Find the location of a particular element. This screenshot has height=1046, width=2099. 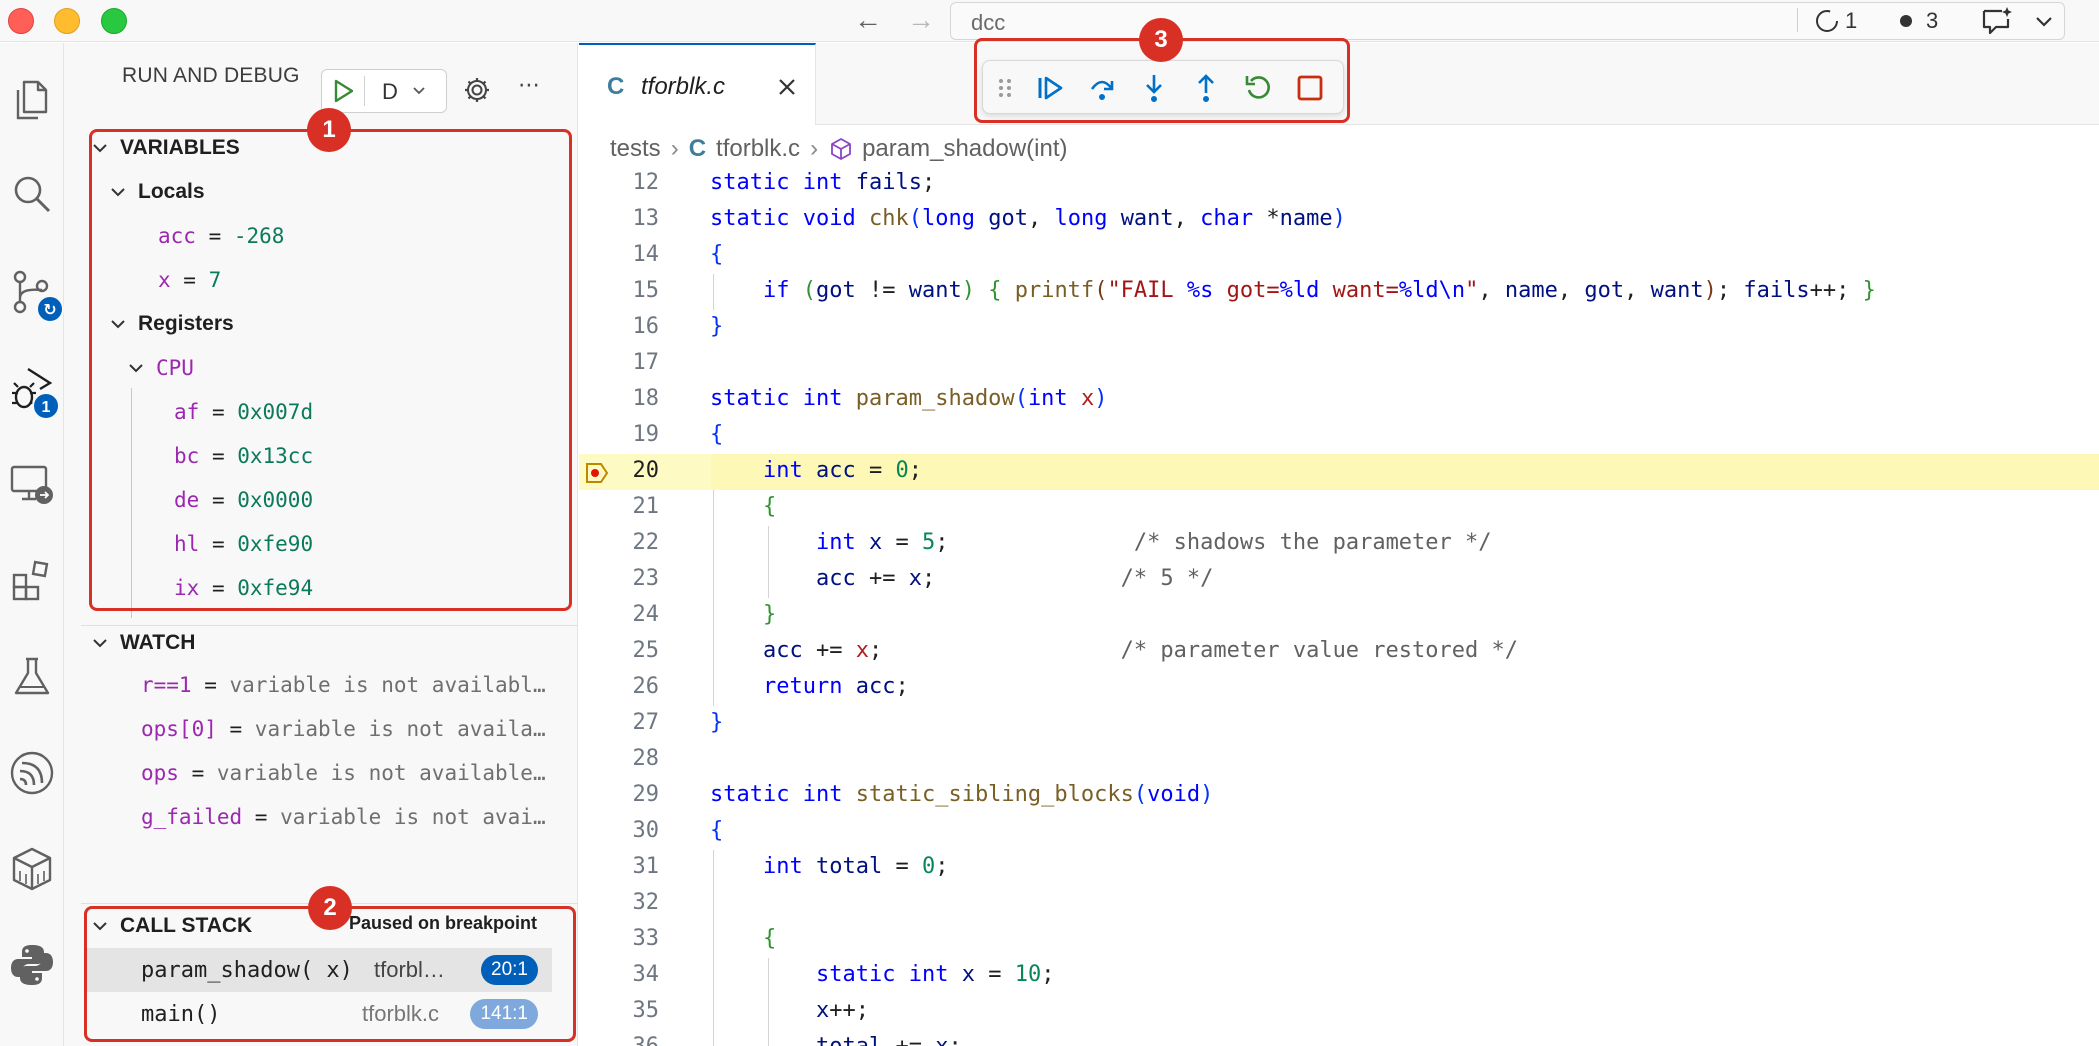

espressif-icon is located at coordinates (32, 773).